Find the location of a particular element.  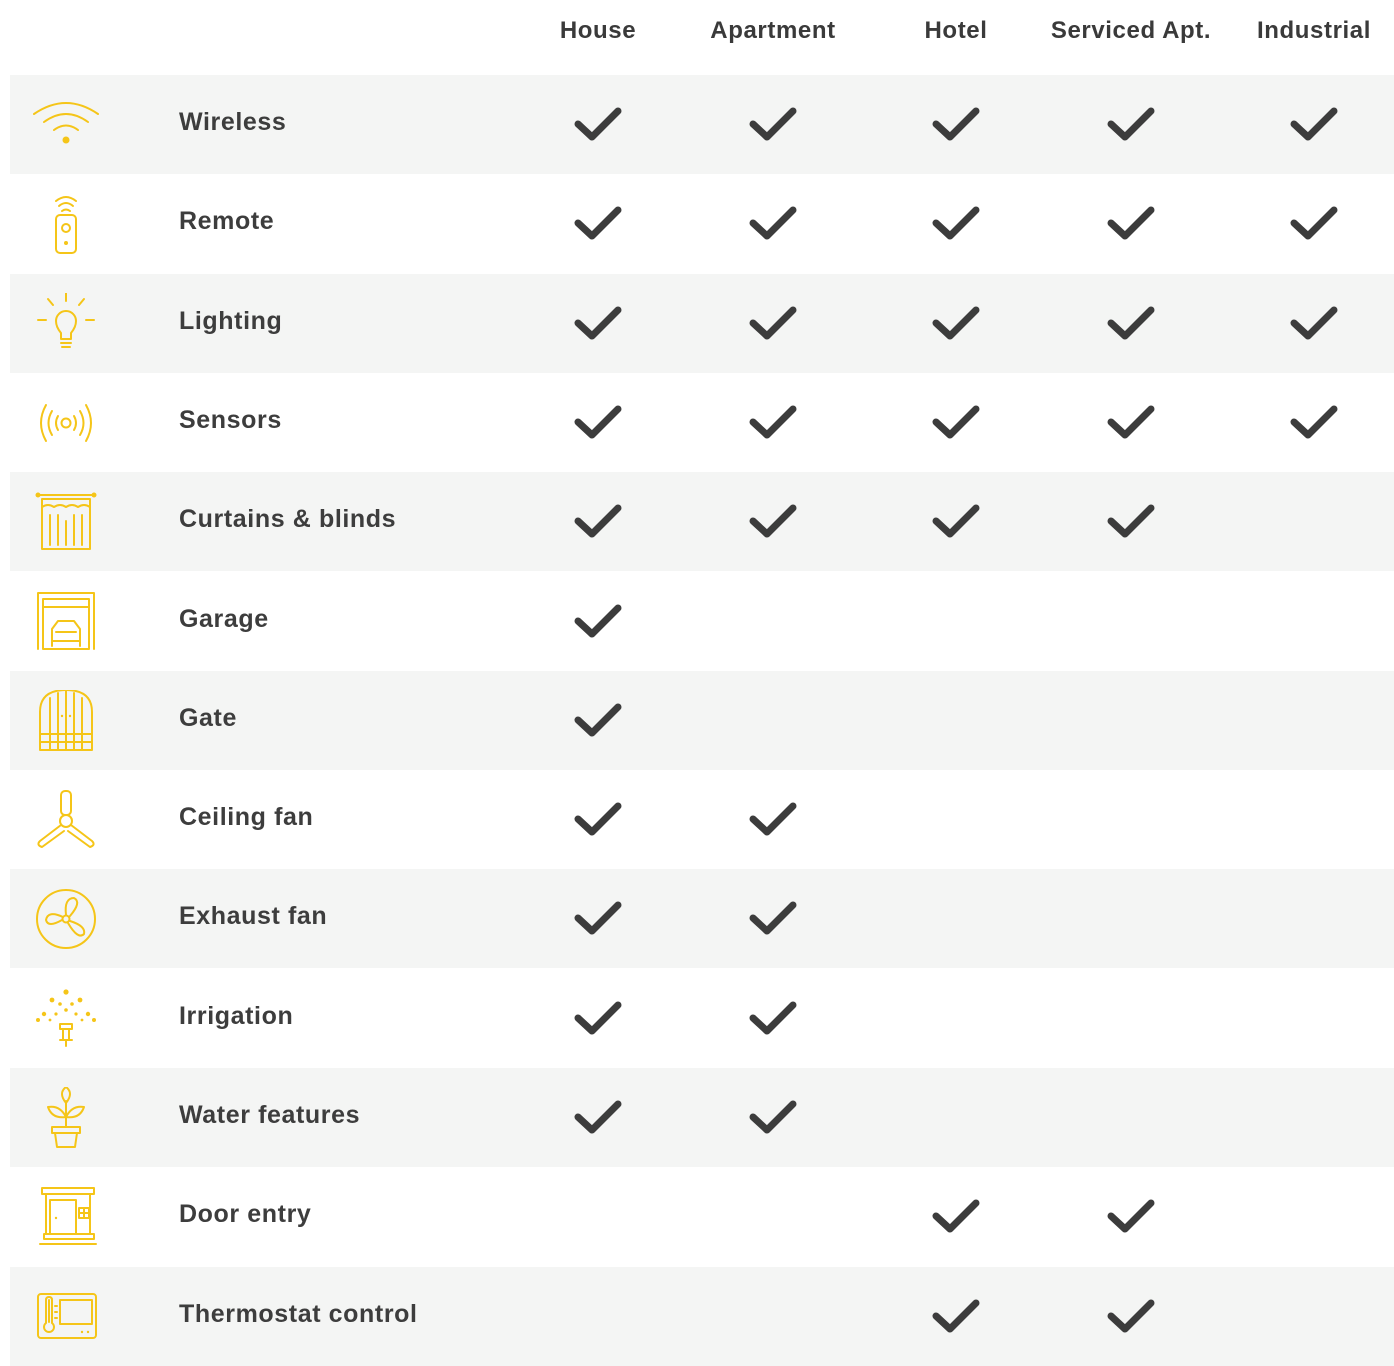

garage-icon is located at coordinates (66, 622).